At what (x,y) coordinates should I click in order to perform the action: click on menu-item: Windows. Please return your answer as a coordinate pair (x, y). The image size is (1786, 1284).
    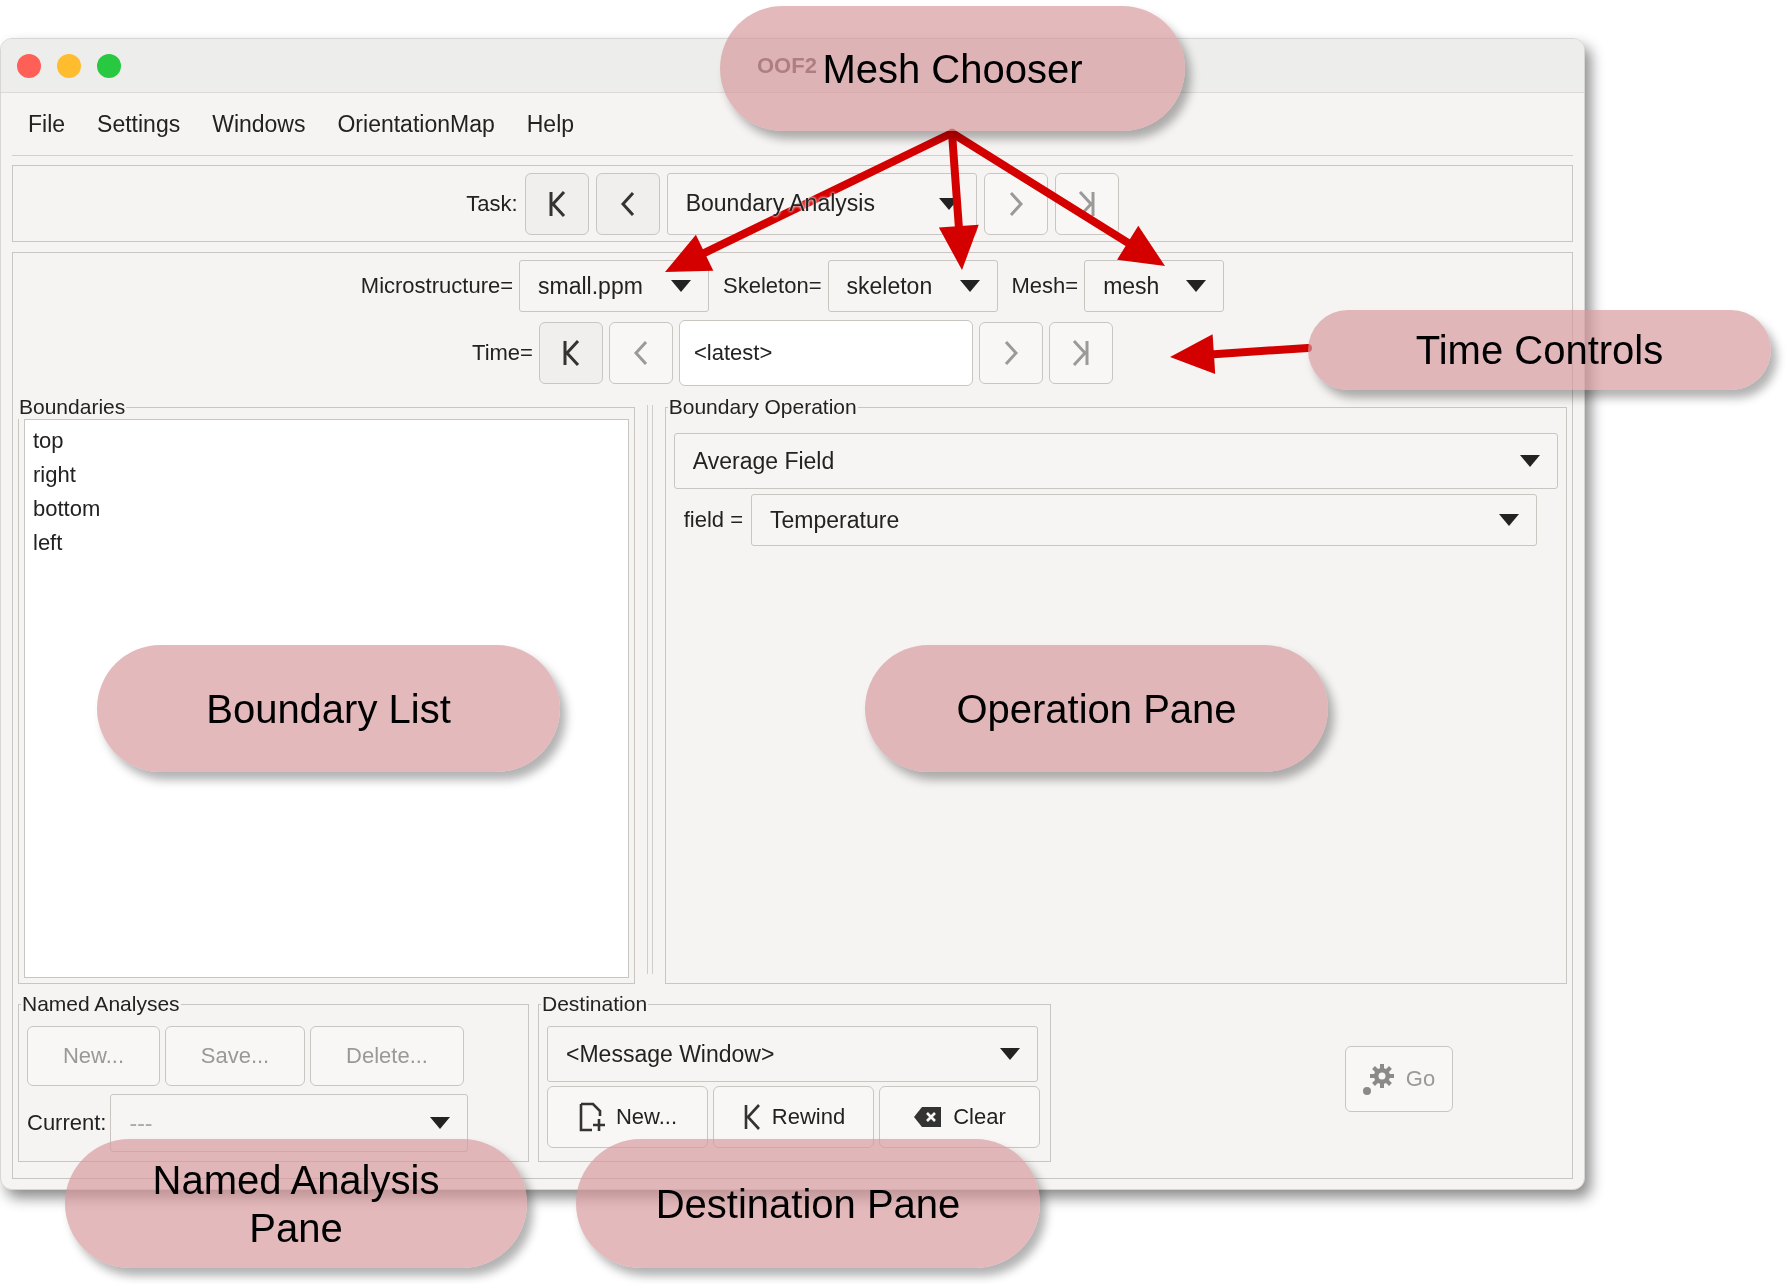
    Looking at the image, I should click on (259, 124).